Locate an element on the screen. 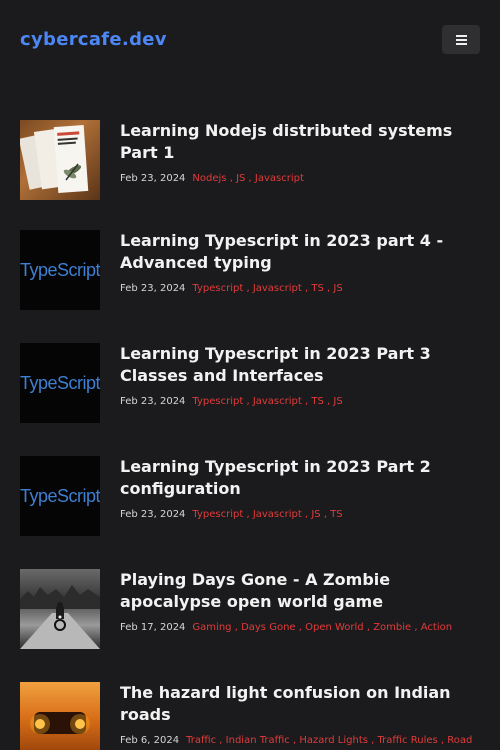 The width and height of the screenshot is (500, 750). post-tag: Hazard Lights is located at coordinates (333, 740).